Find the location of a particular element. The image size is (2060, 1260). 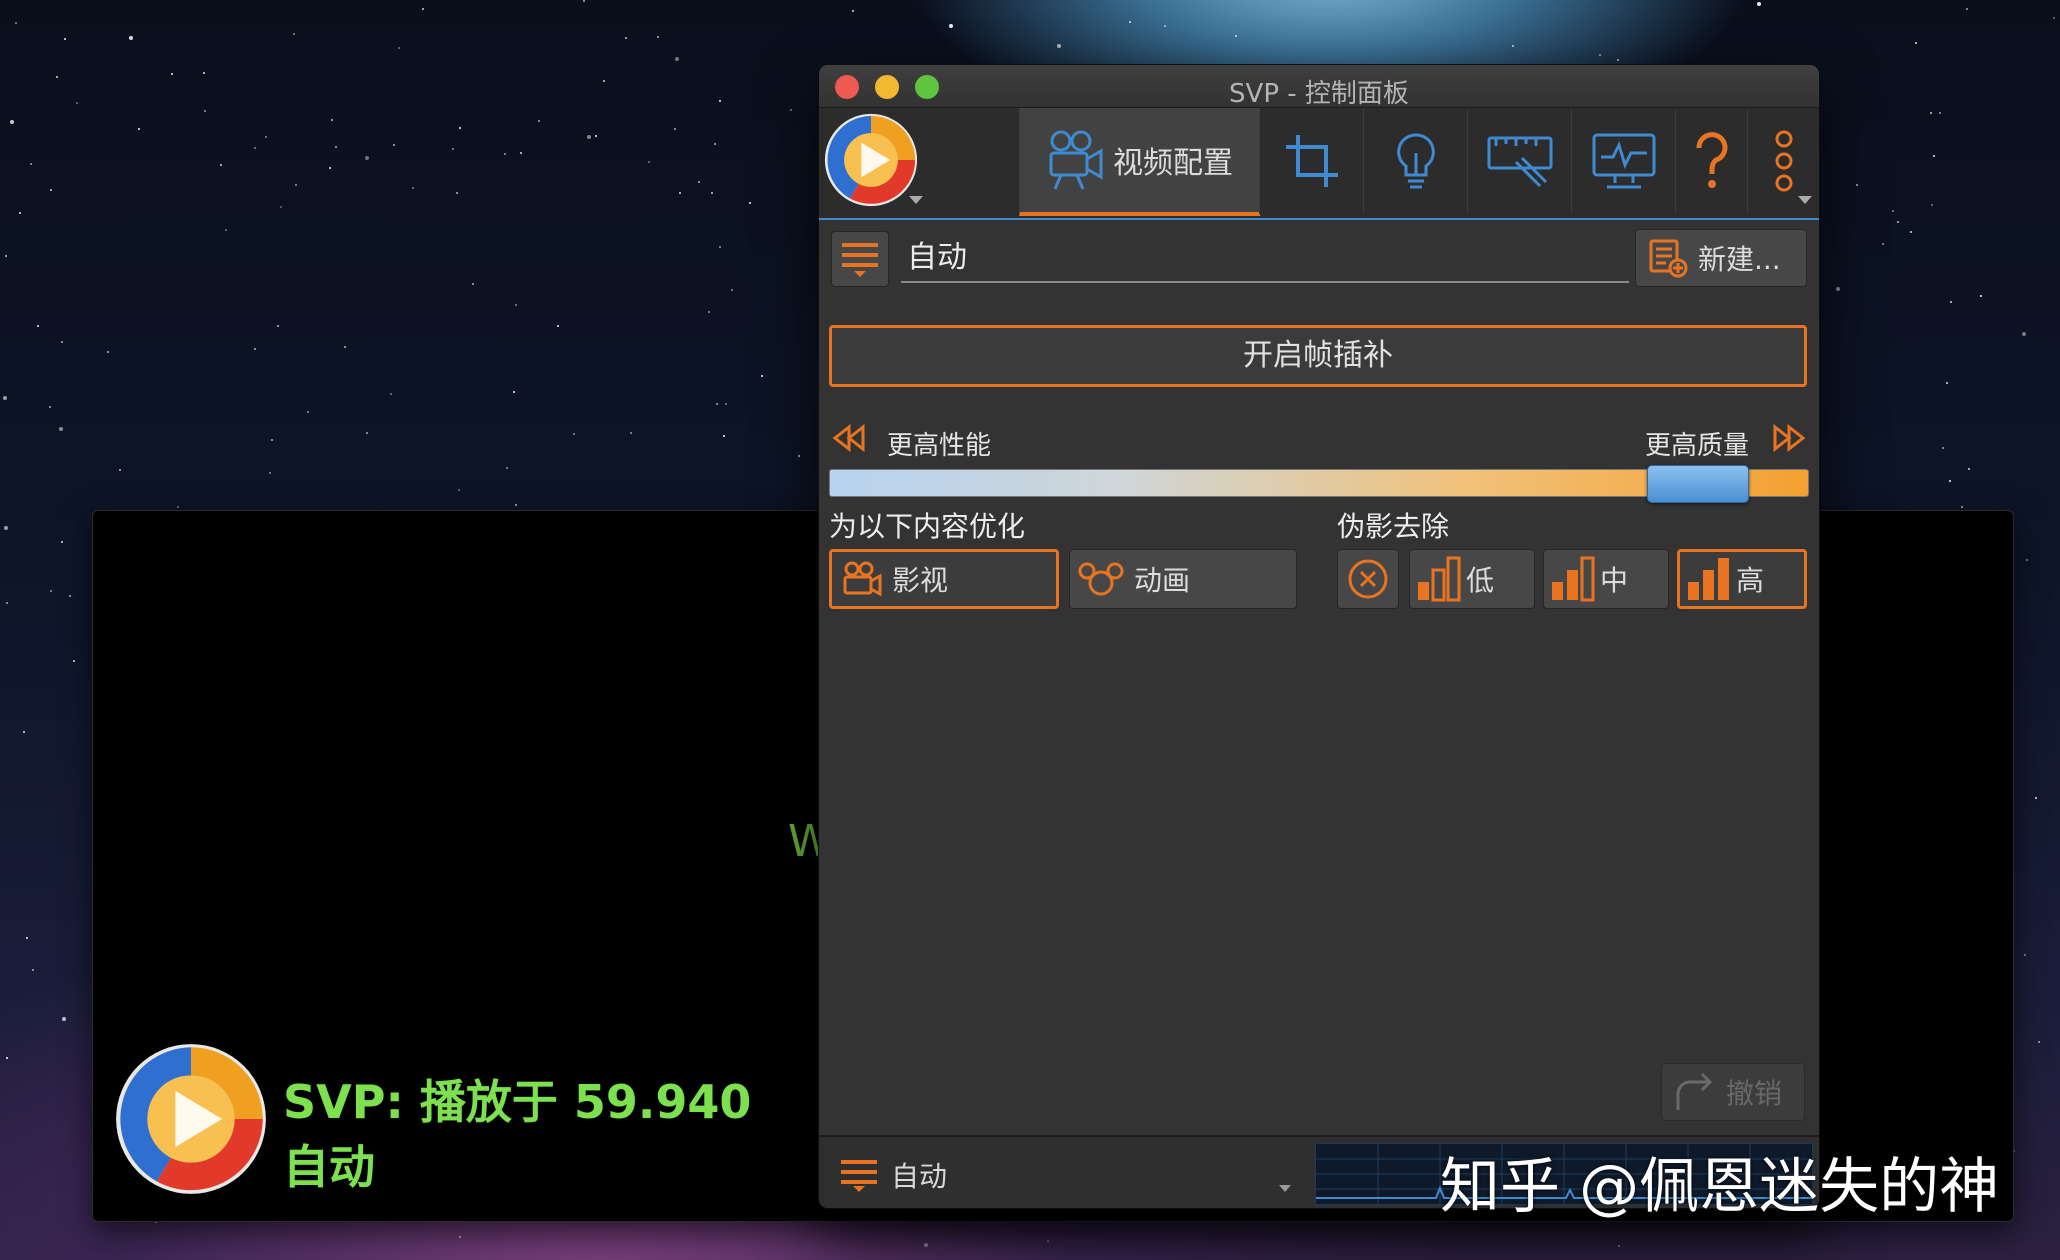

help-button is located at coordinates (1711, 161).